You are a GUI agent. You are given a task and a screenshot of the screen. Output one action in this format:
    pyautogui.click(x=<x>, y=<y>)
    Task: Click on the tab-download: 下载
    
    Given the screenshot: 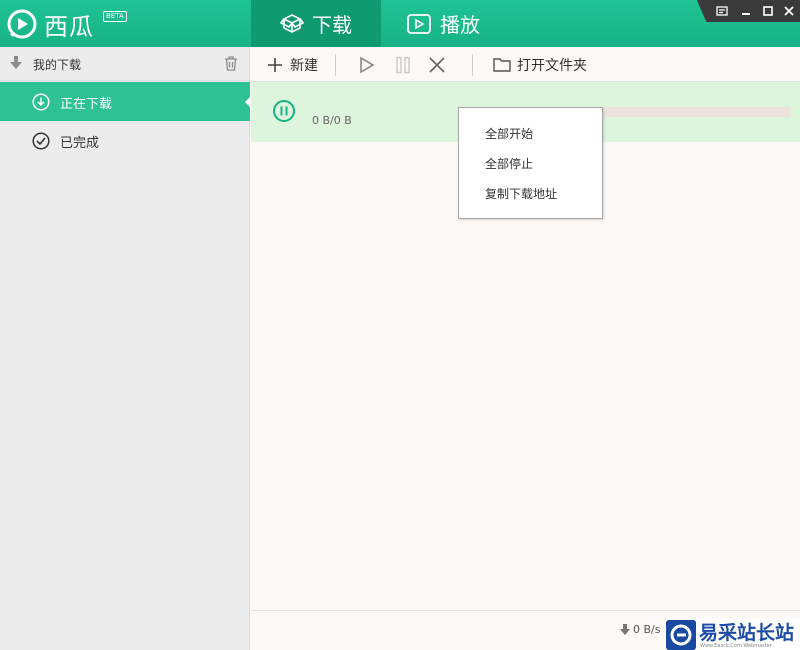 What is the action you would take?
    pyautogui.click(x=316, y=23)
    